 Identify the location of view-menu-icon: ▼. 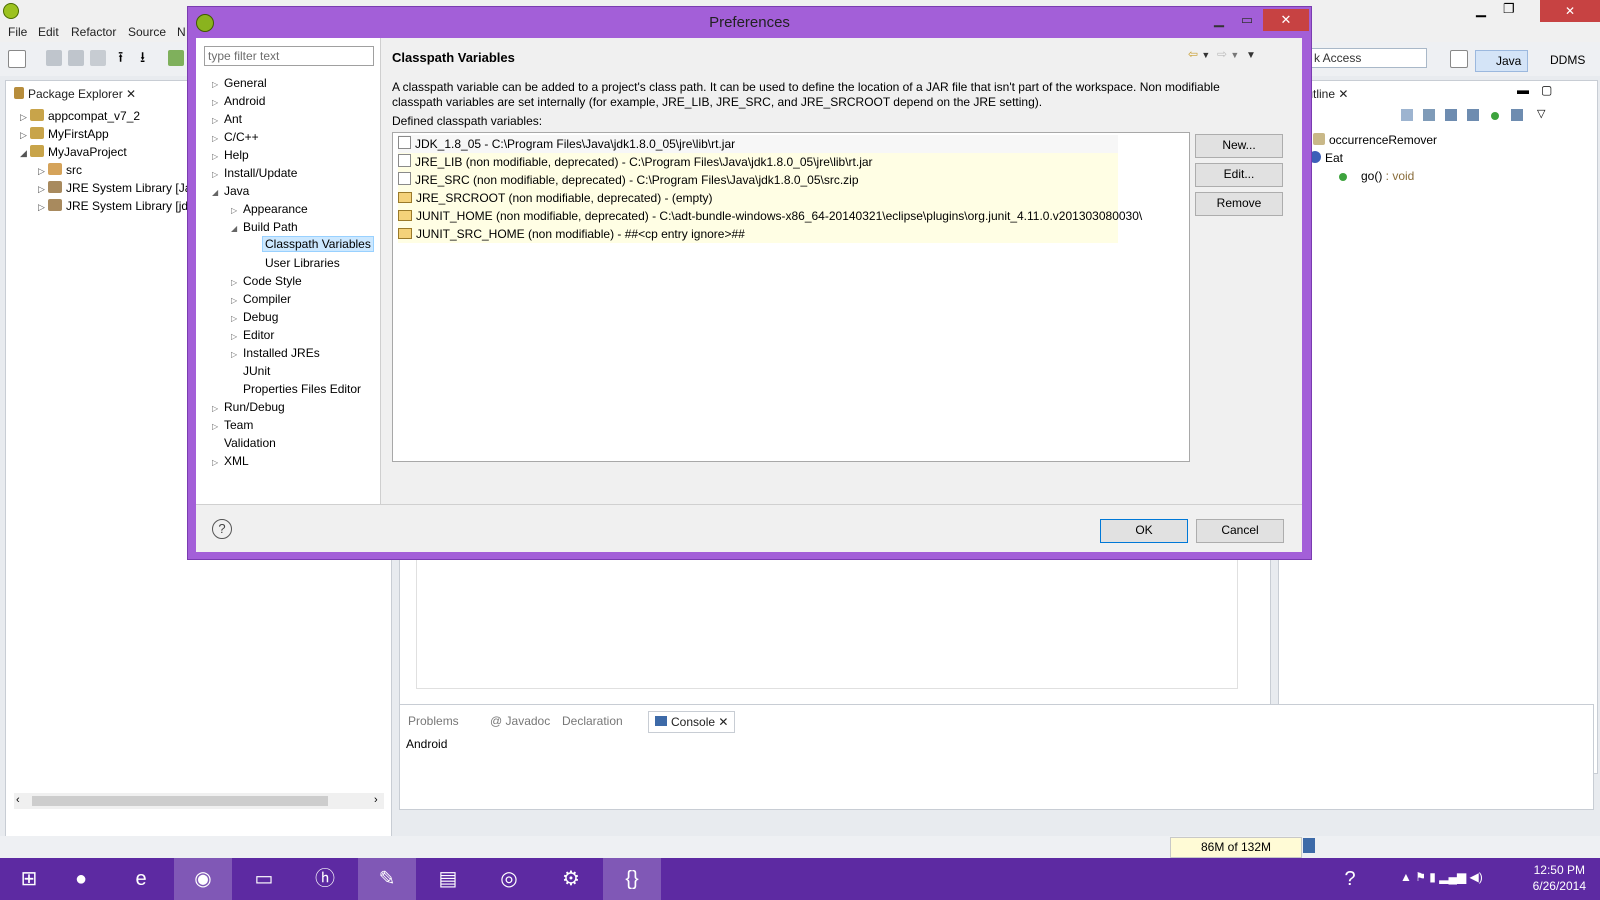
(1251, 55).